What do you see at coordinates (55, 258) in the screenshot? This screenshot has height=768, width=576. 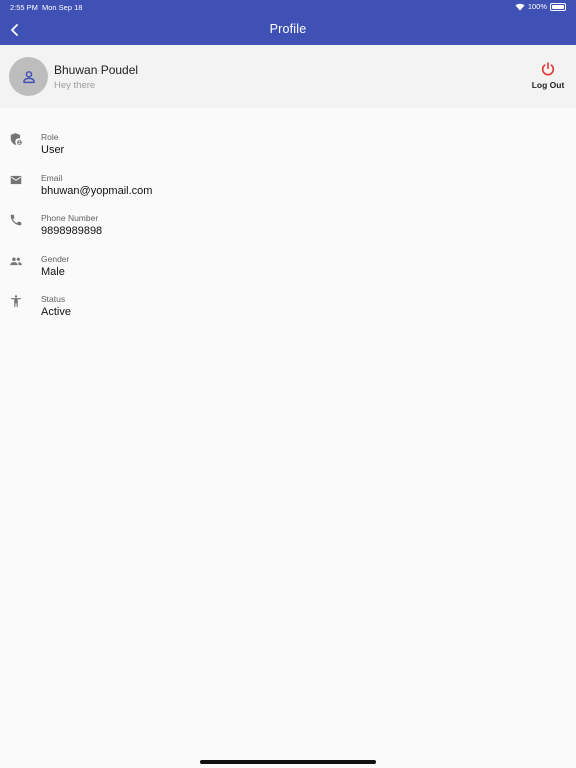 I see `info-label-gender: Gender` at bounding box center [55, 258].